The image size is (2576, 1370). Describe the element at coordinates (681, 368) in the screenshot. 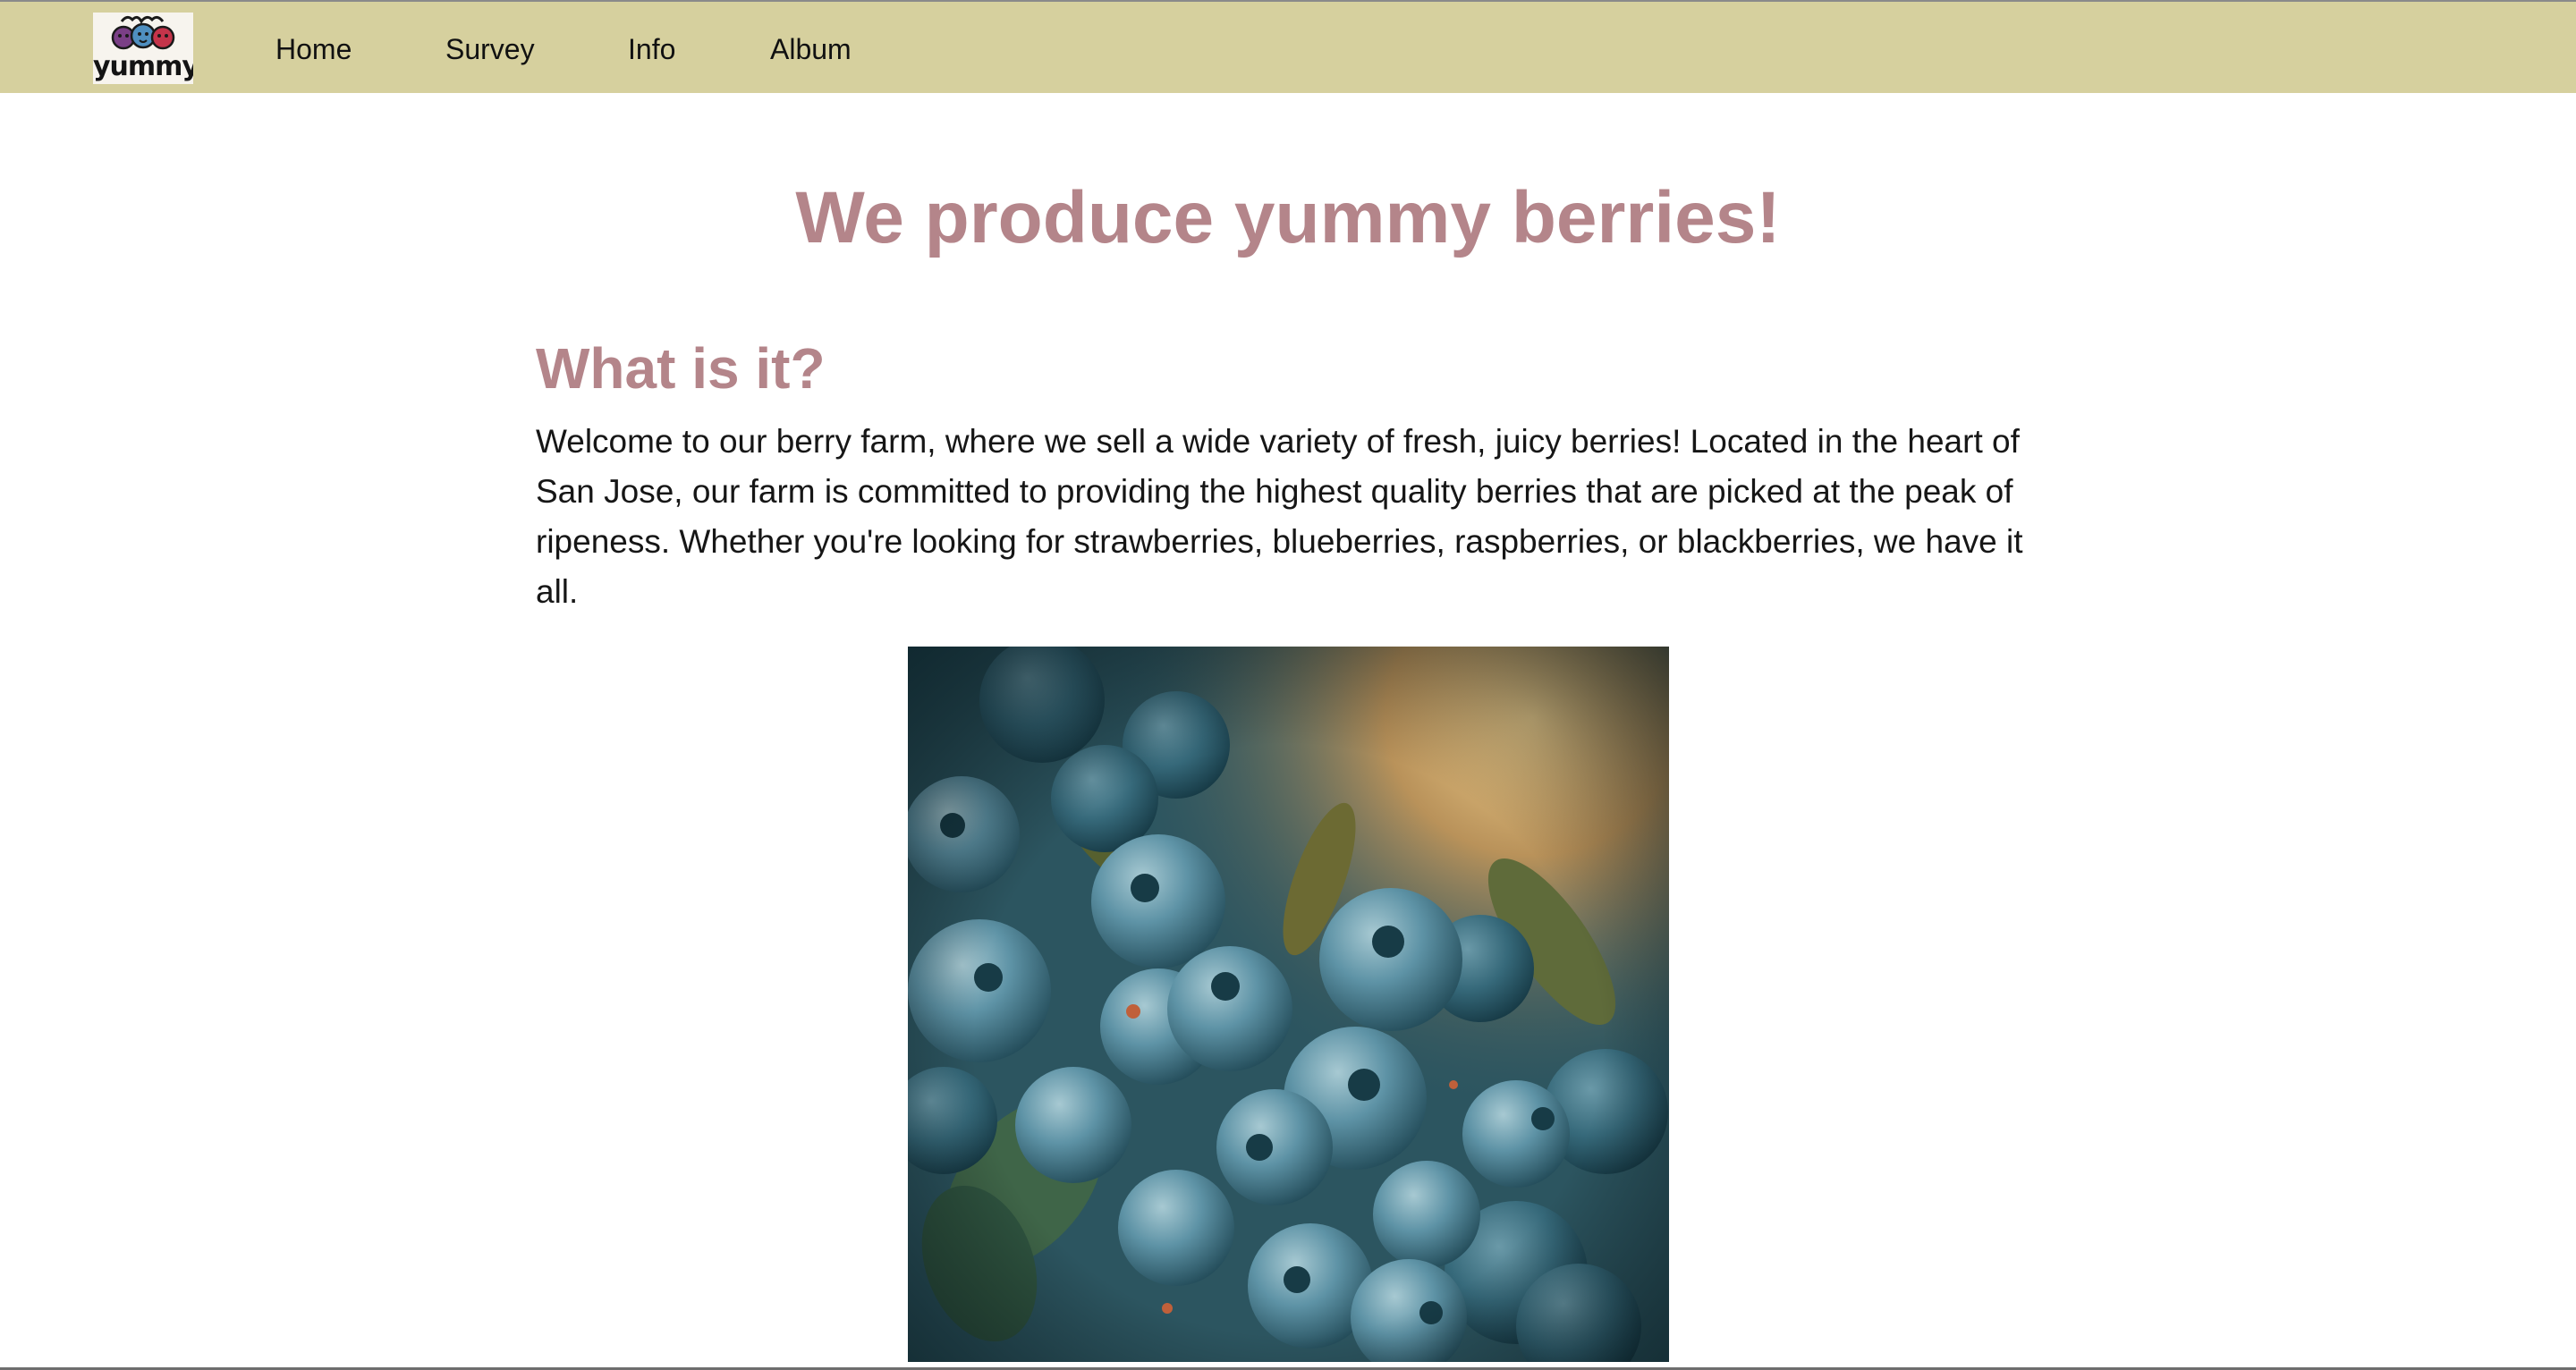

I see `section-heading: What is it?` at that location.